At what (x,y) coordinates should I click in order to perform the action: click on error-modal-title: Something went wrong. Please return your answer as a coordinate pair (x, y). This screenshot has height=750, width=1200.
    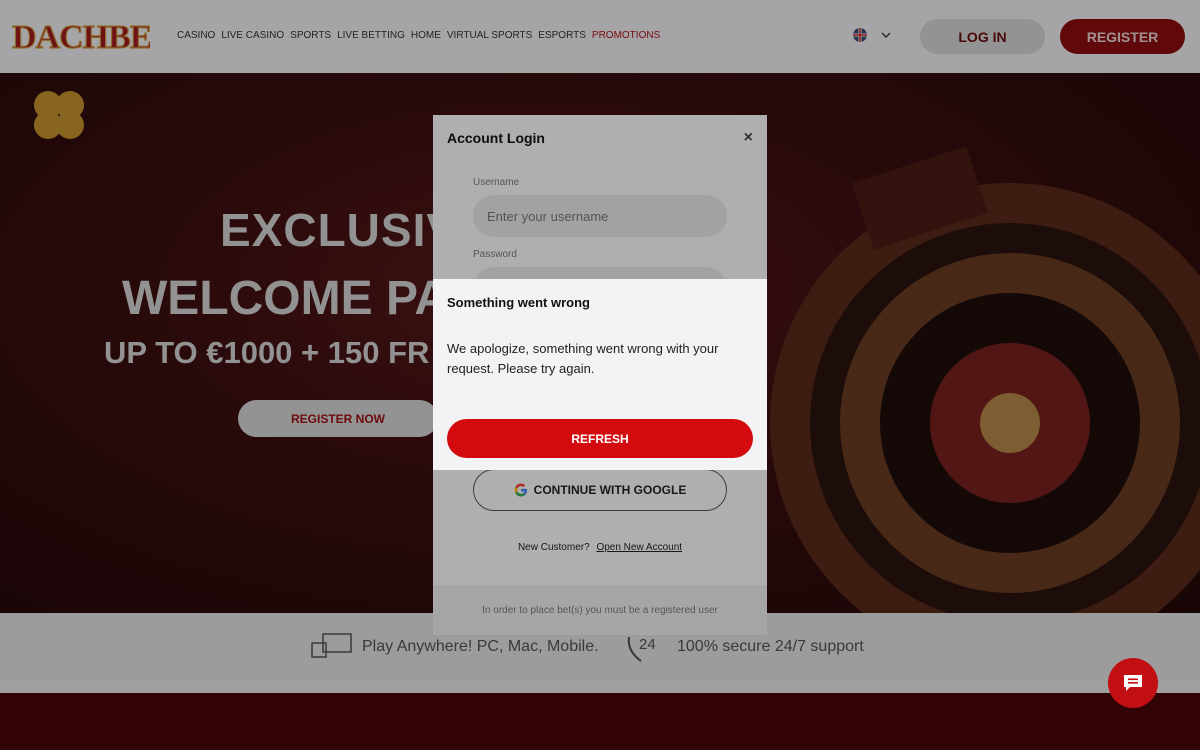
    Looking at the image, I should click on (518, 302).